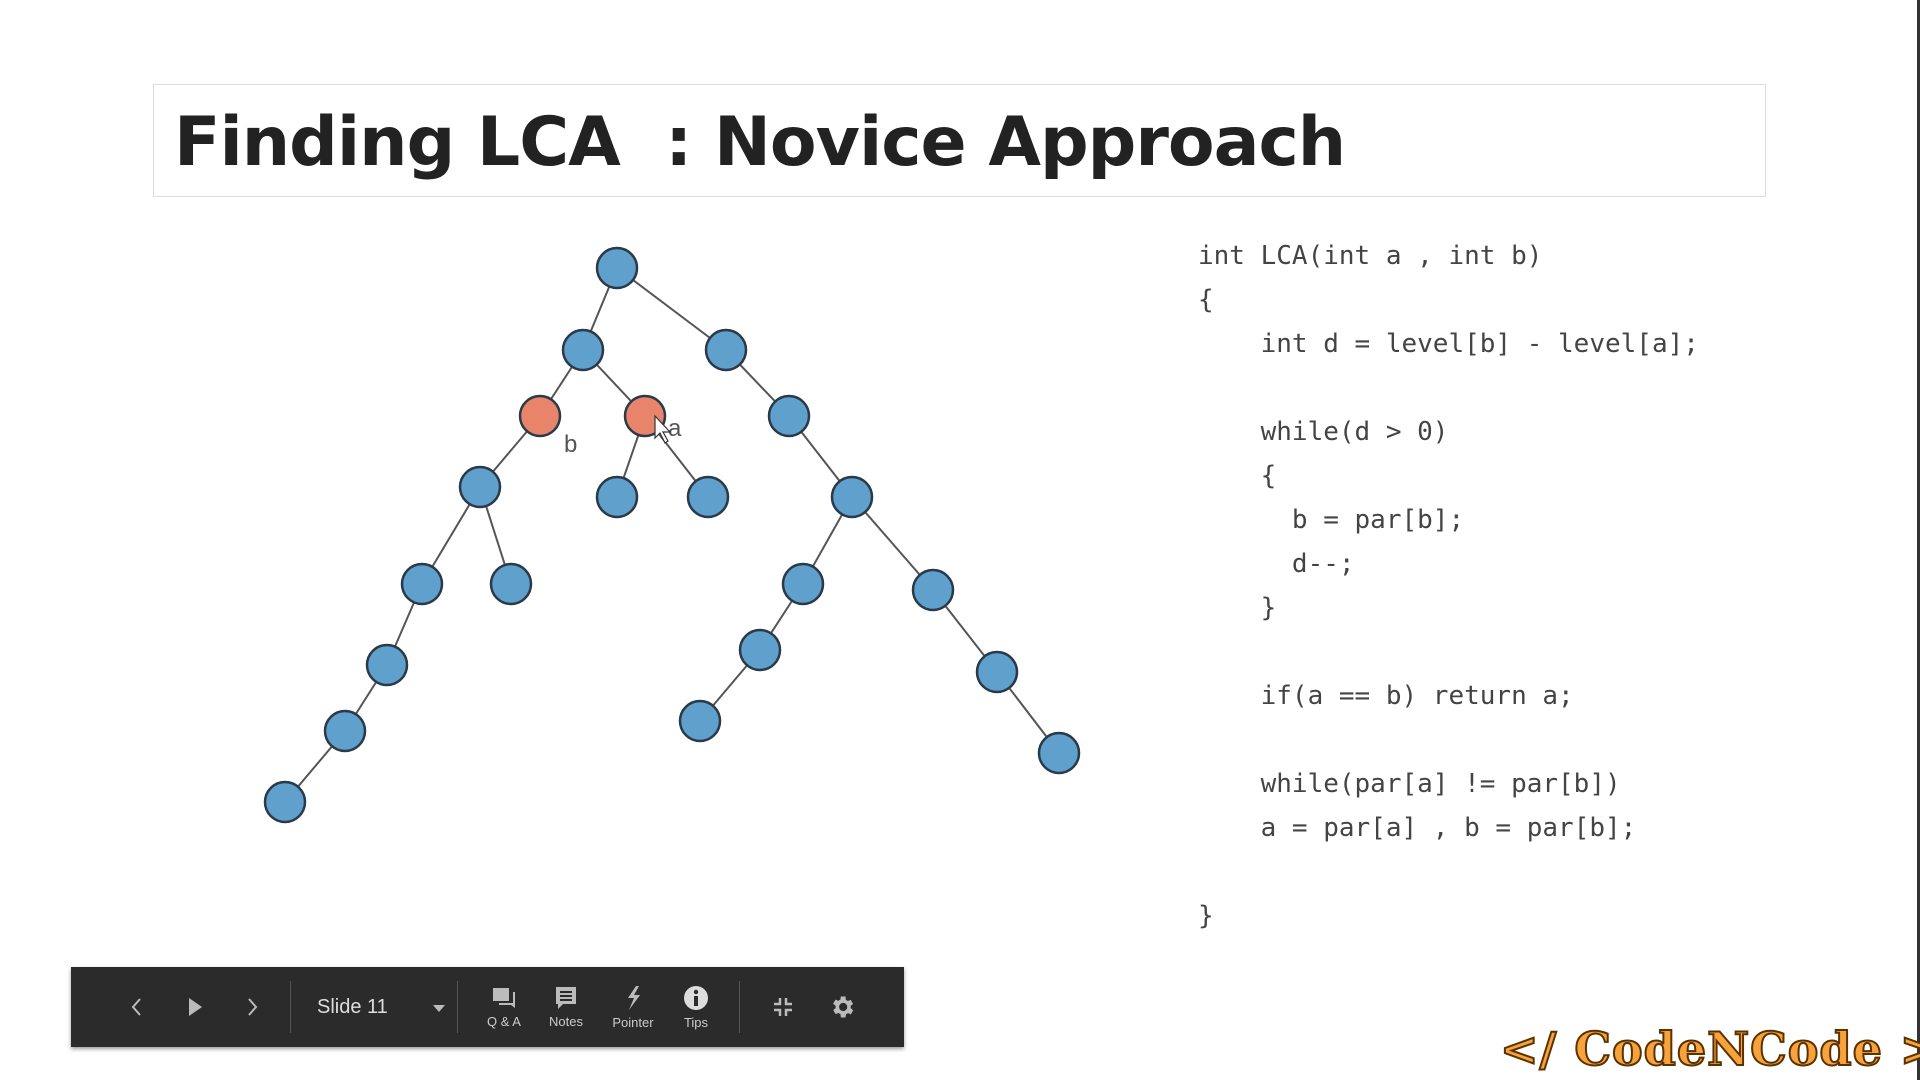 The width and height of the screenshot is (1920, 1080). What do you see at coordinates (540, 416) in the screenshot?
I see `tree-node-b-highlighted` at bounding box center [540, 416].